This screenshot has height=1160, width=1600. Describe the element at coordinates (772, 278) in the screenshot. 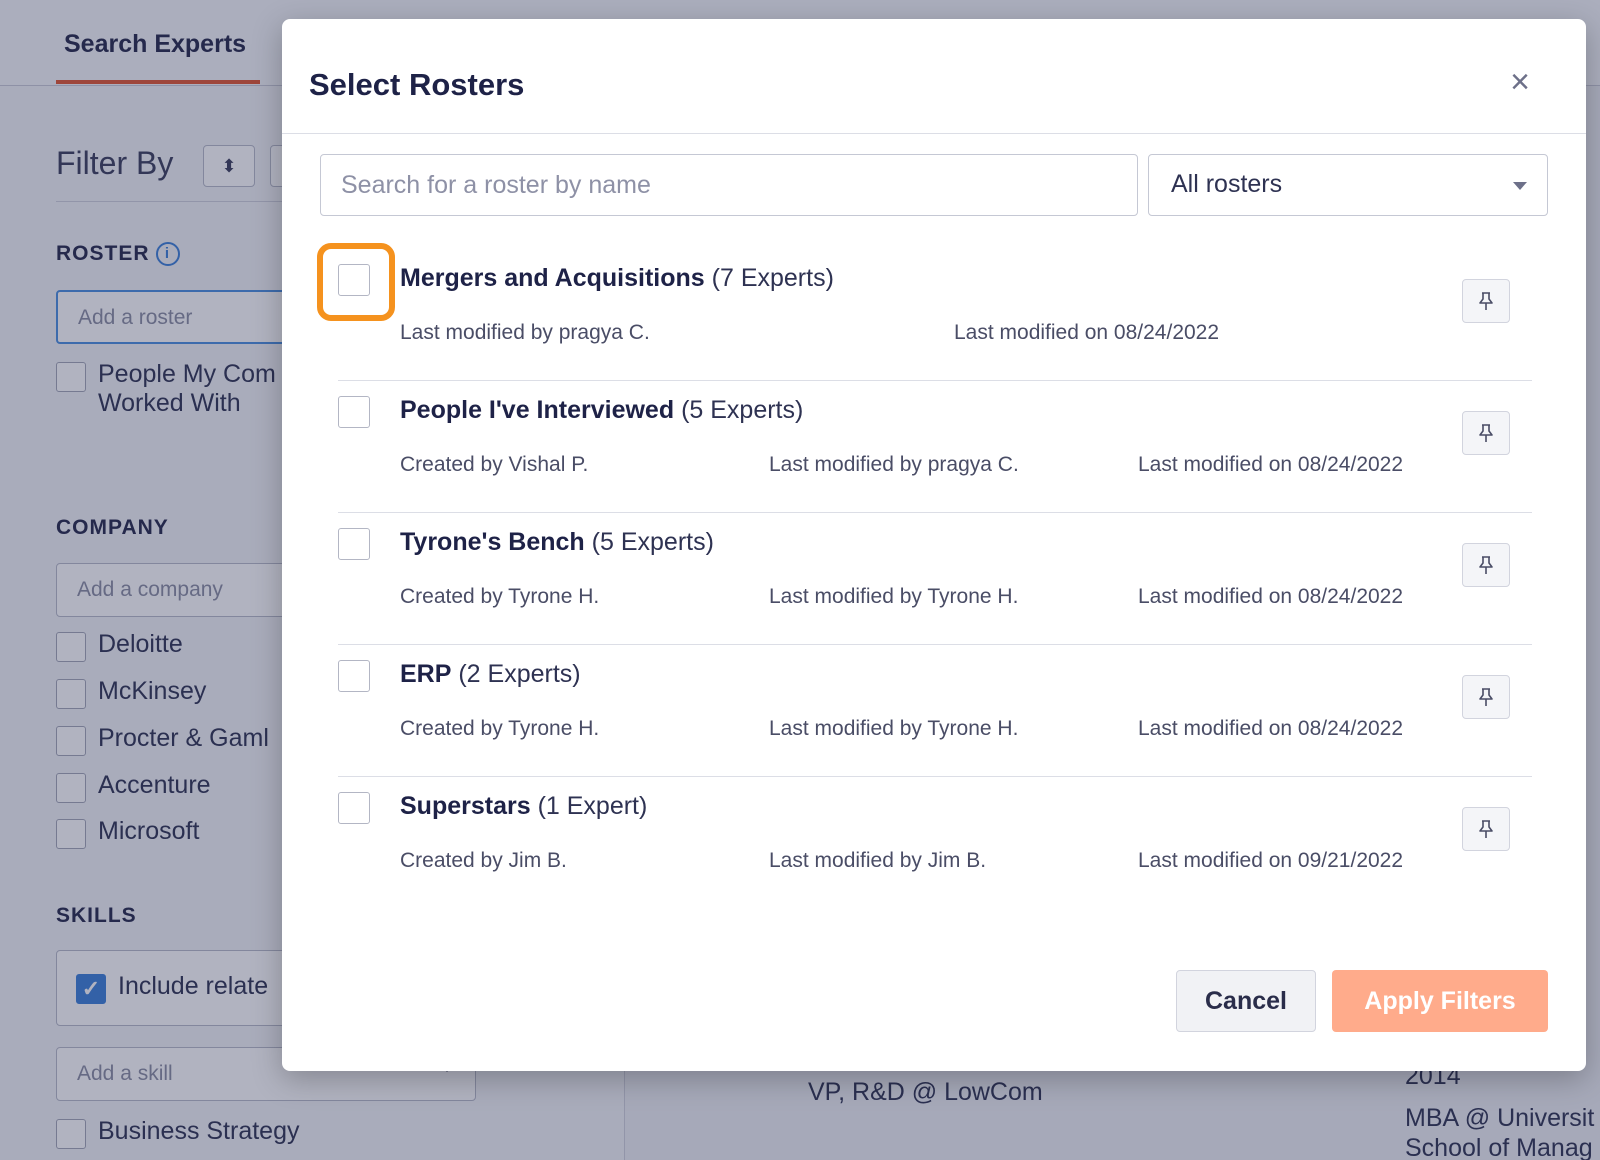

I see `roster-count: (7 Experts)` at that location.